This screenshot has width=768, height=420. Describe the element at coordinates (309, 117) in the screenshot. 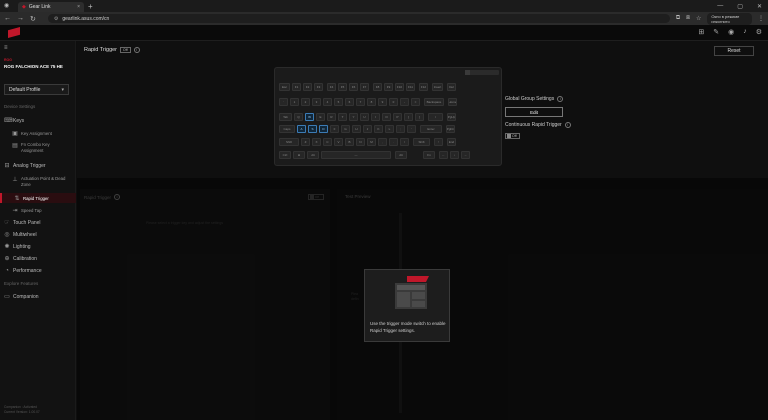

I see `key-2-2: W` at that location.